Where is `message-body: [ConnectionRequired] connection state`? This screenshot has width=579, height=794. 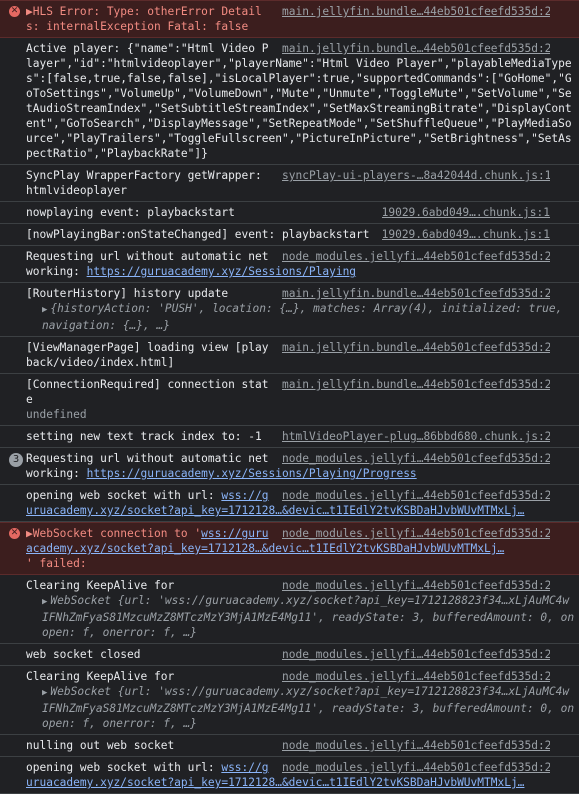
message-body: [ConnectionRequired] connection state is located at coordinates (147, 392).